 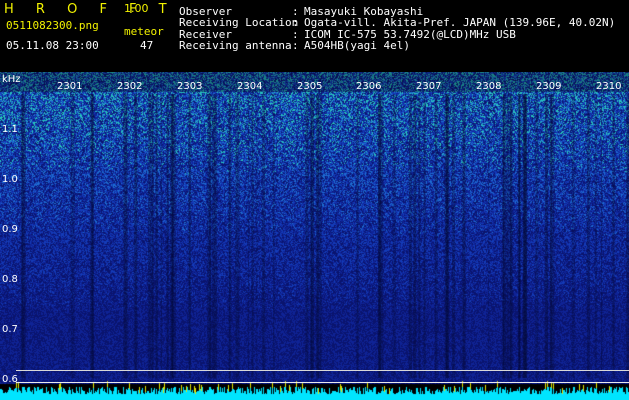 I want to click on y-tick-label: 0.9, so click(x=10, y=229).